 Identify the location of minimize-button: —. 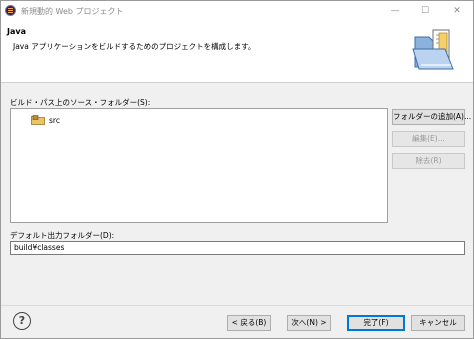
(395, 11).